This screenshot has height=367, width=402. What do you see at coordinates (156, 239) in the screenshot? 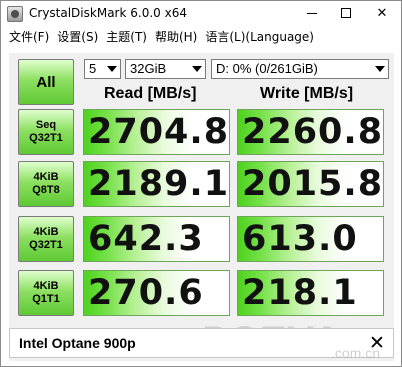
I see `4kib-q32t1-read-value: 642.3` at bounding box center [156, 239].